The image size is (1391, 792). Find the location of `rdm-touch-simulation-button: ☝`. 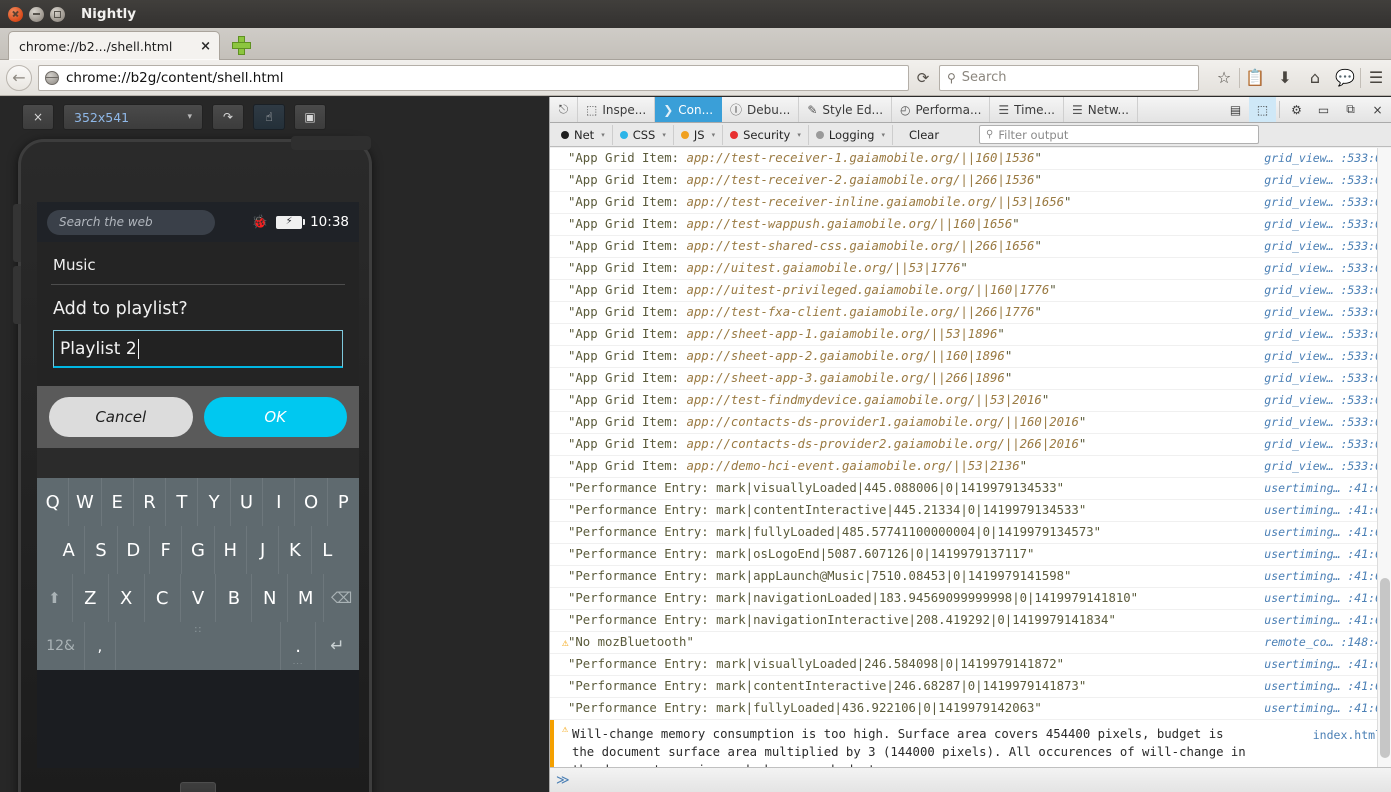

rdm-touch-simulation-button: ☝ is located at coordinates (269, 117).